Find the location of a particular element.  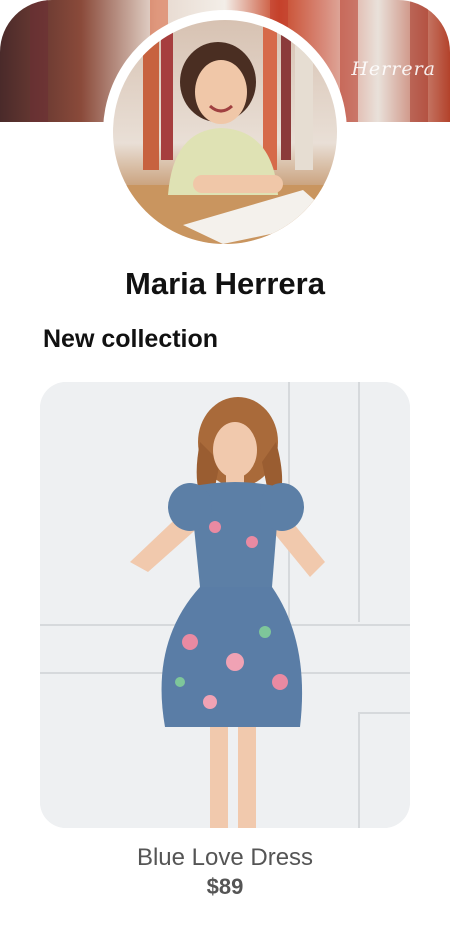

product-price: $89 is located at coordinates (225, 886).